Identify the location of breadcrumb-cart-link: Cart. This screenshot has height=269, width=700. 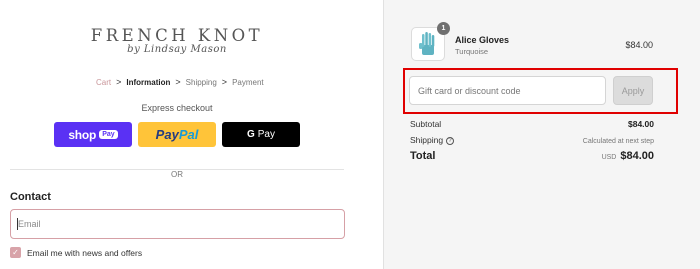
(103, 82).